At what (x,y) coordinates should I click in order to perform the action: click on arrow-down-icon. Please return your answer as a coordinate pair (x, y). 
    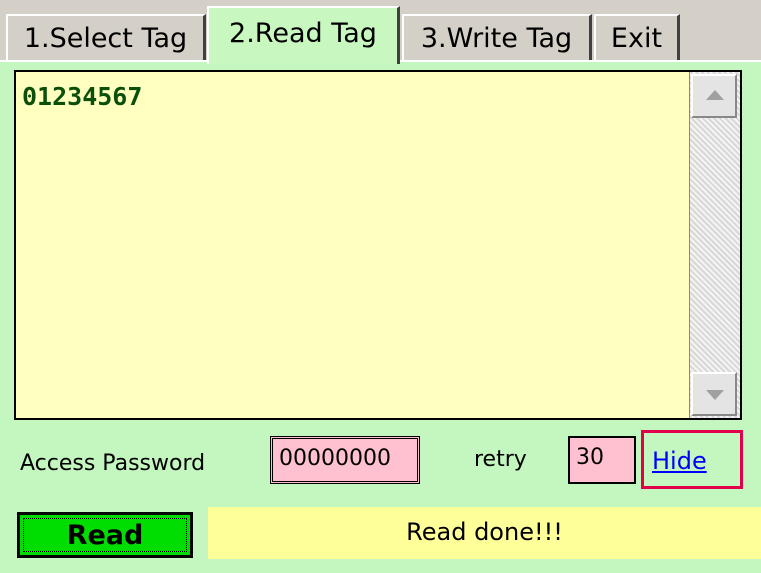
    Looking at the image, I should click on (715, 395).